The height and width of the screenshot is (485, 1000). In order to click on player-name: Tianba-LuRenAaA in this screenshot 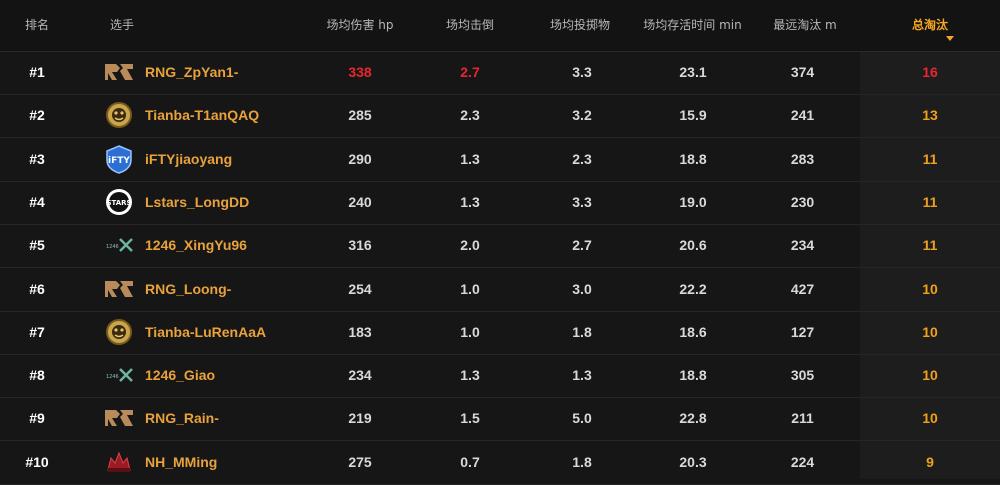, I will do `click(205, 332)`.